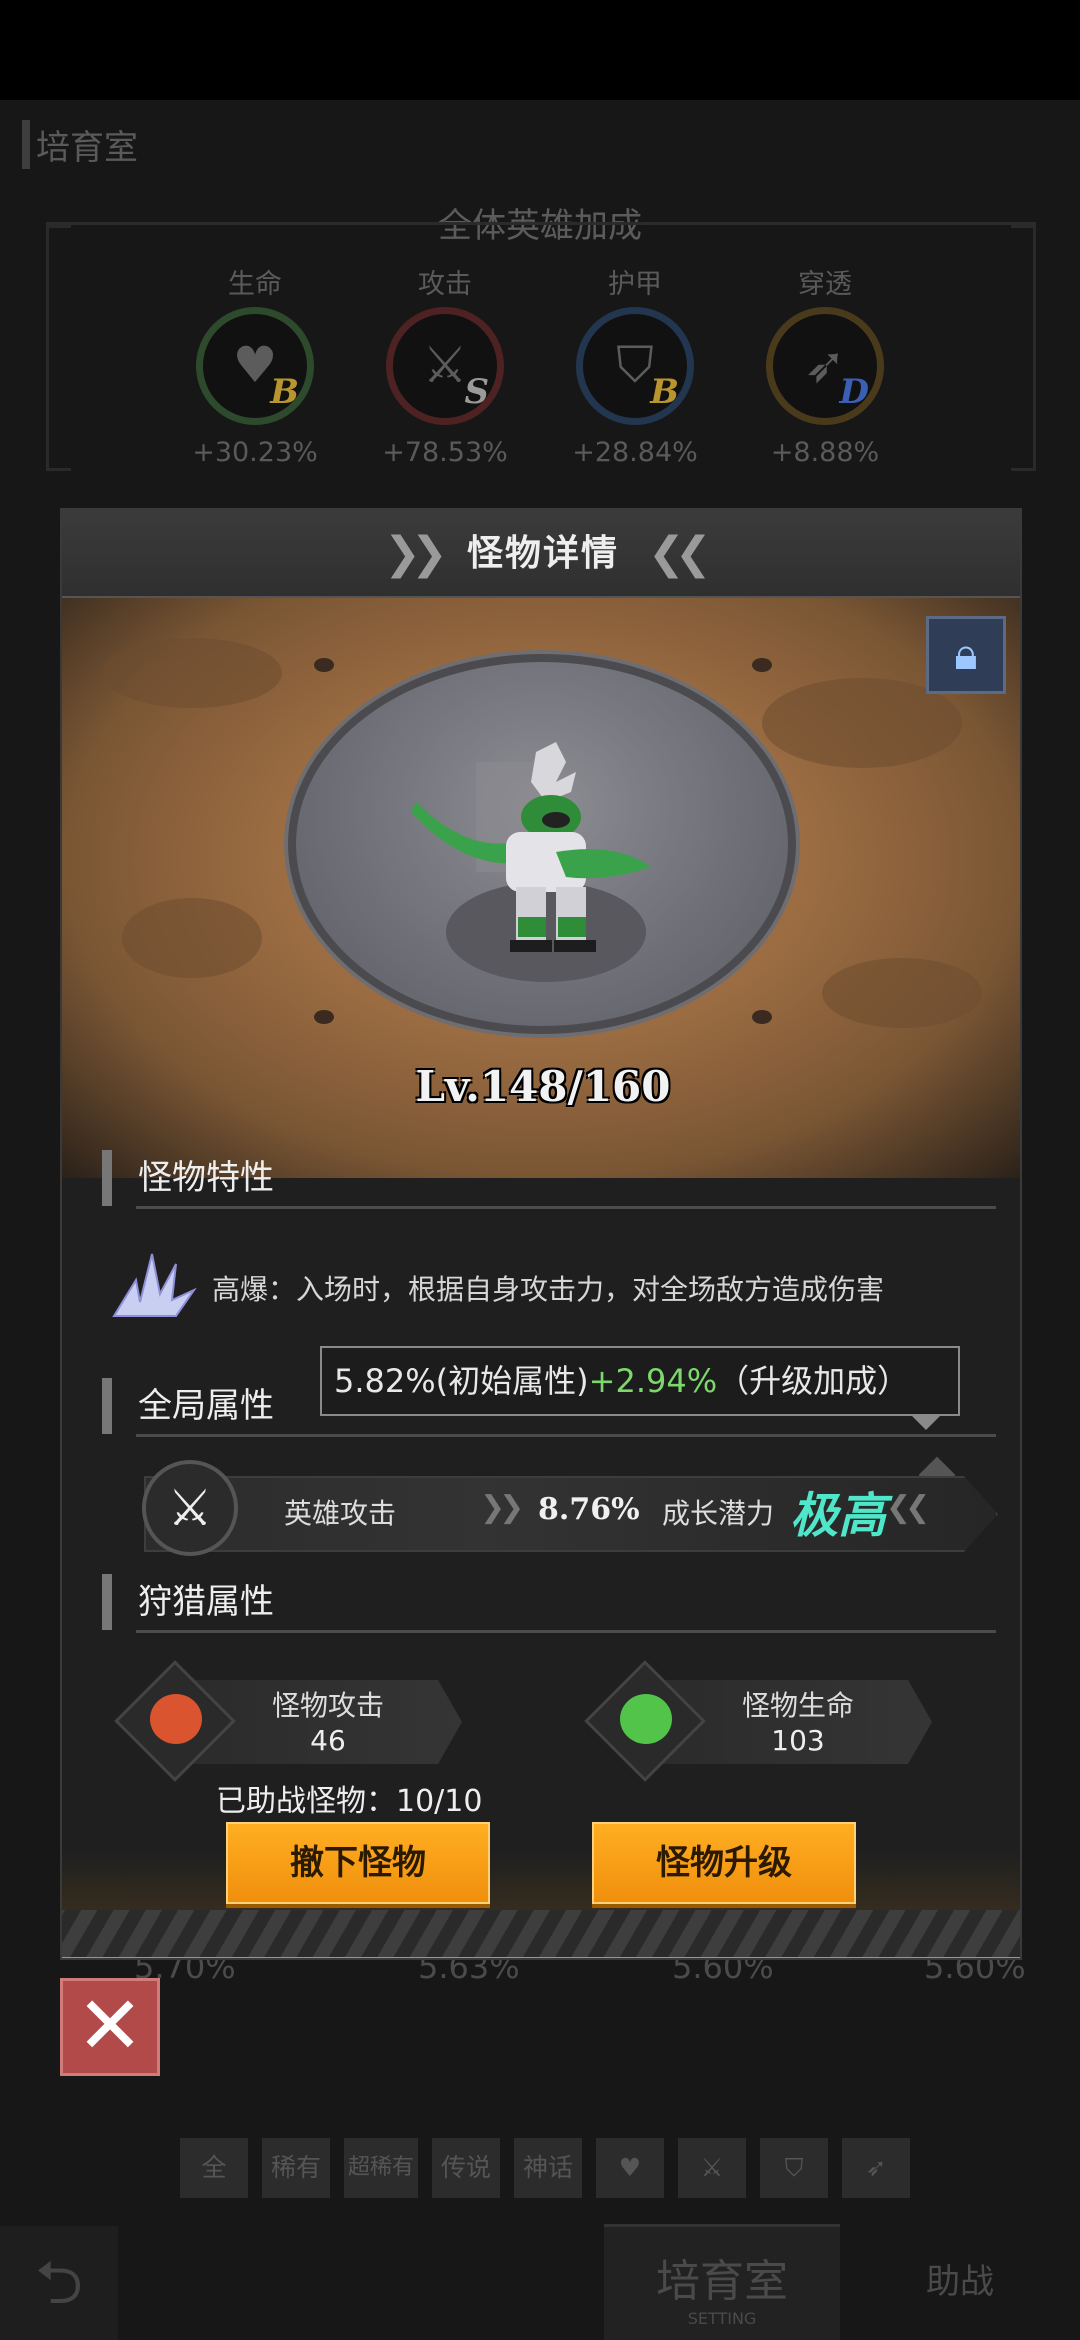 This screenshot has width=1080, height=2340. Describe the element at coordinates (960, 2282) in the screenshot. I see `tab-assist: 助战` at that location.